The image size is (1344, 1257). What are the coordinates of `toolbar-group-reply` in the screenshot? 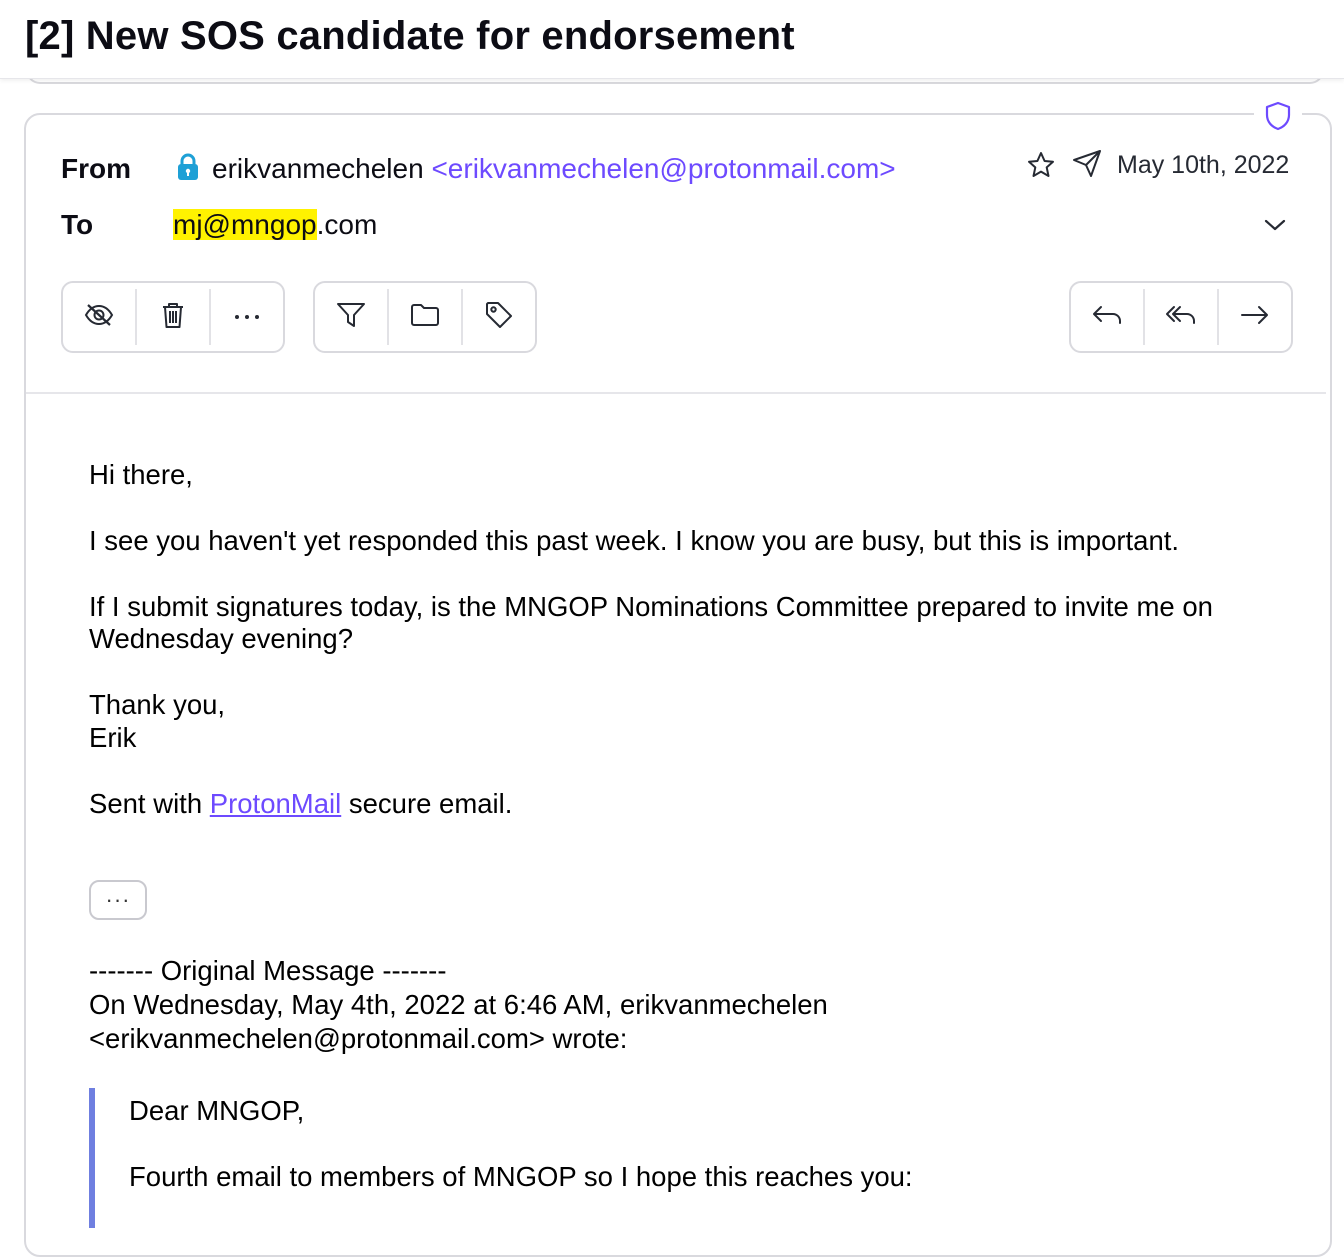 It's located at (1181, 317).